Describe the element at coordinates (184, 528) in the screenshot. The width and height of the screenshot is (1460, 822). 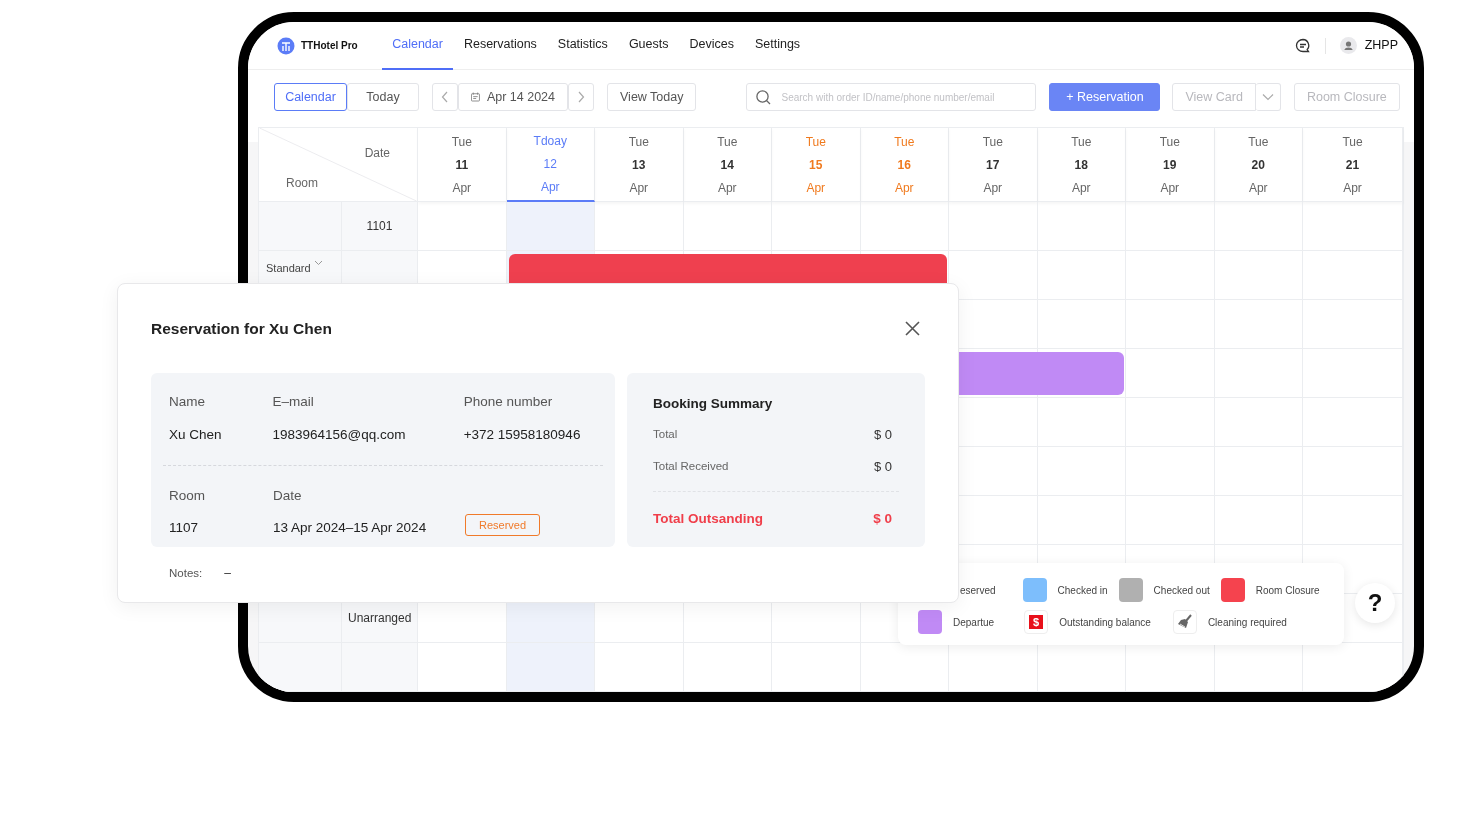
I see `field-value: 1107` at that location.